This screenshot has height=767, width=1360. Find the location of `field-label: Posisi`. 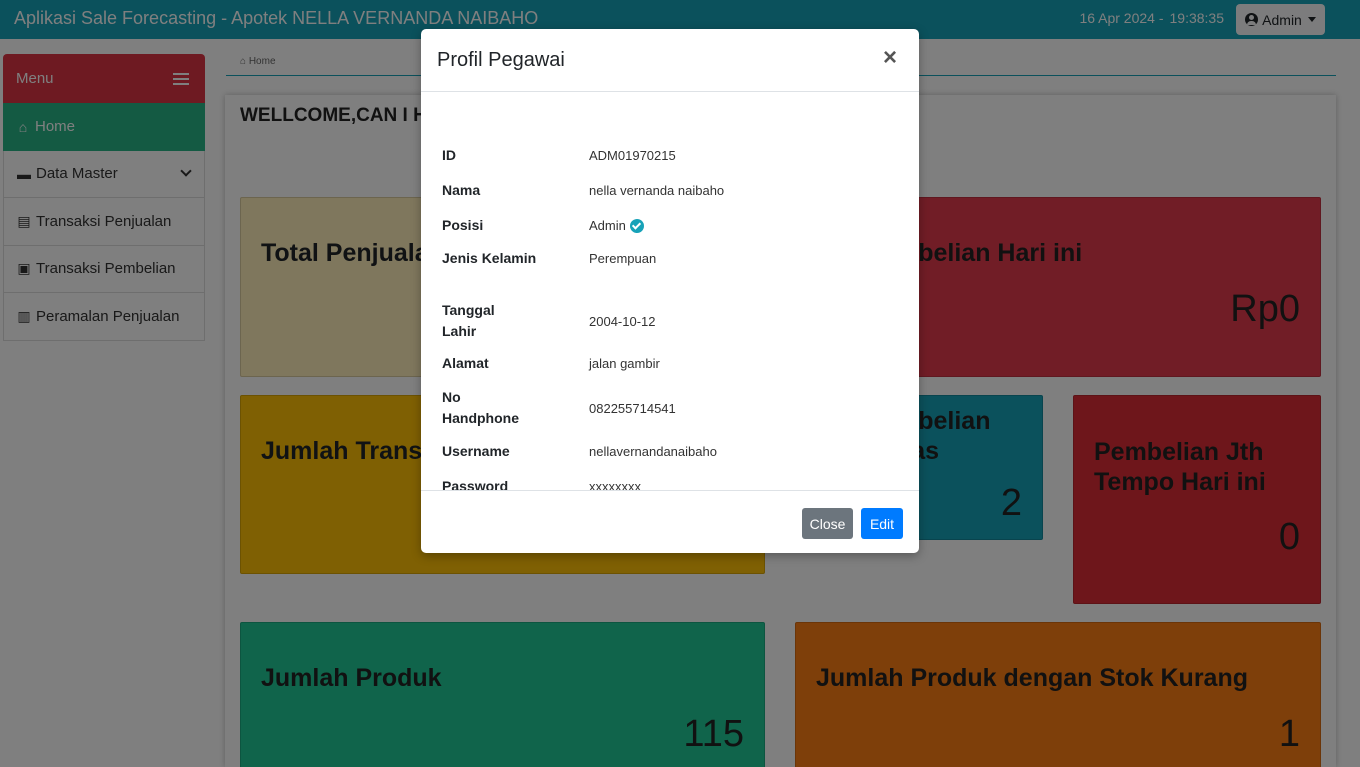

field-label: Posisi is located at coordinates (463, 225).